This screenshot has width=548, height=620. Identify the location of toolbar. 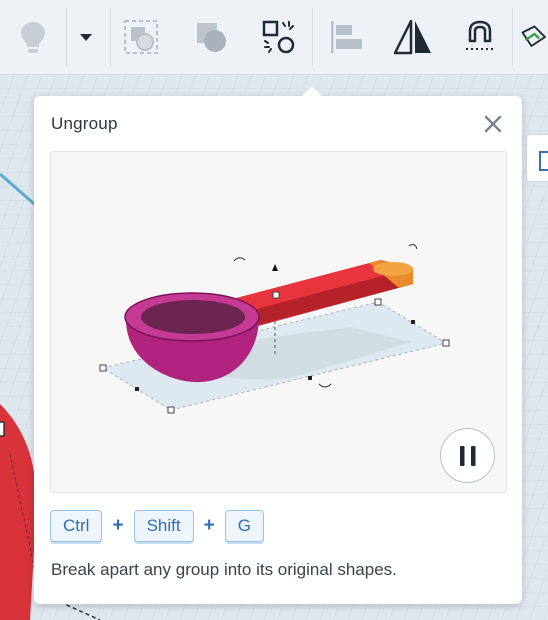
(274, 37).